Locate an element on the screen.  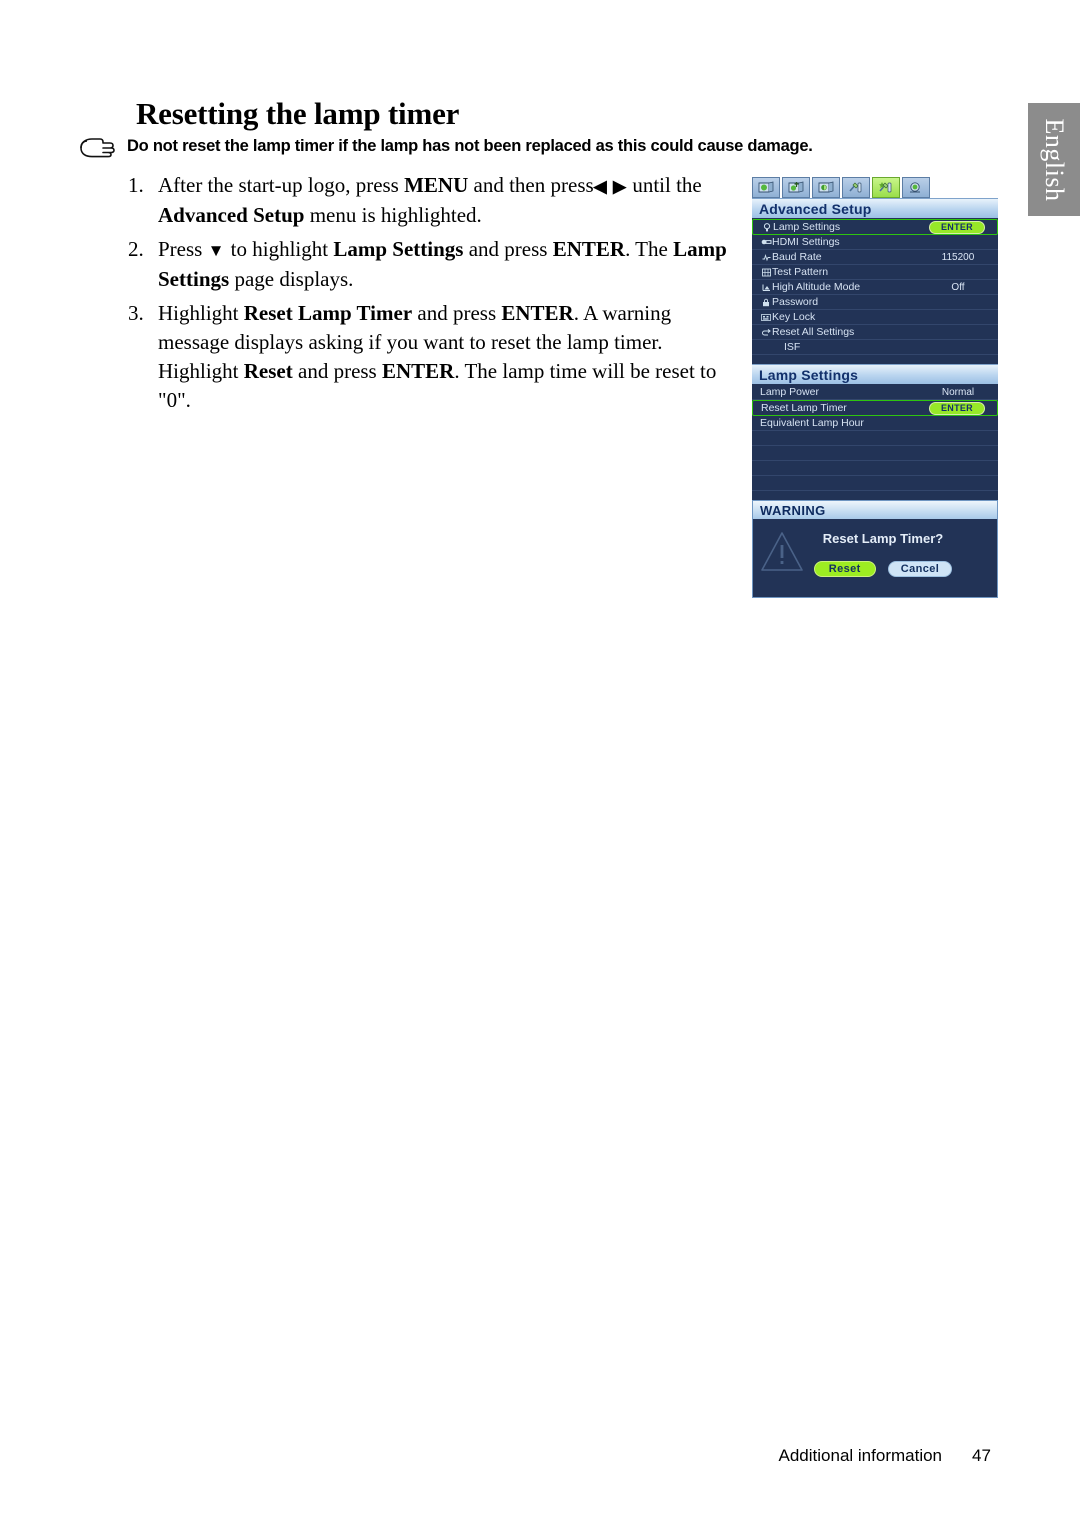
footer-section-label: Additional information is located at coordinates (860, 1455).